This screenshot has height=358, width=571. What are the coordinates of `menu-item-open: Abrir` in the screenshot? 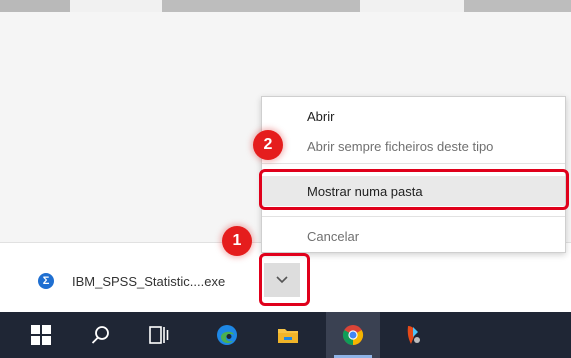 It's located at (413, 116).